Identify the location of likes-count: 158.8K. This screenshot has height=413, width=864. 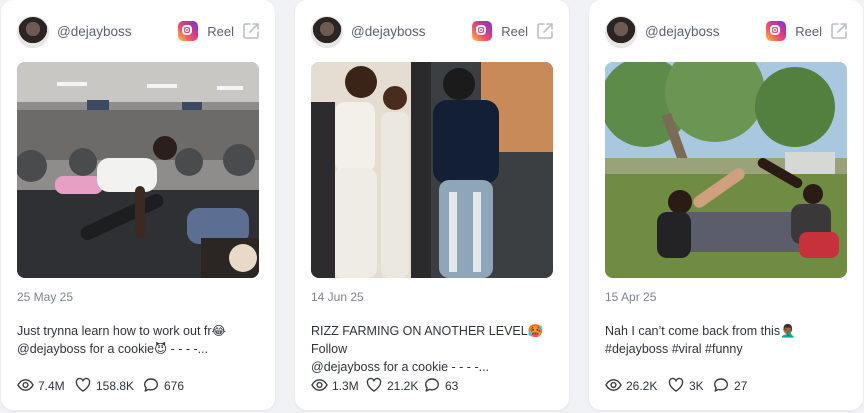
(115, 386).